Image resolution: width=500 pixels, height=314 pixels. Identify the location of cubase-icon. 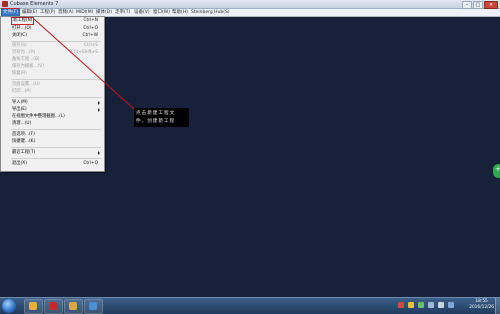
(53, 306).